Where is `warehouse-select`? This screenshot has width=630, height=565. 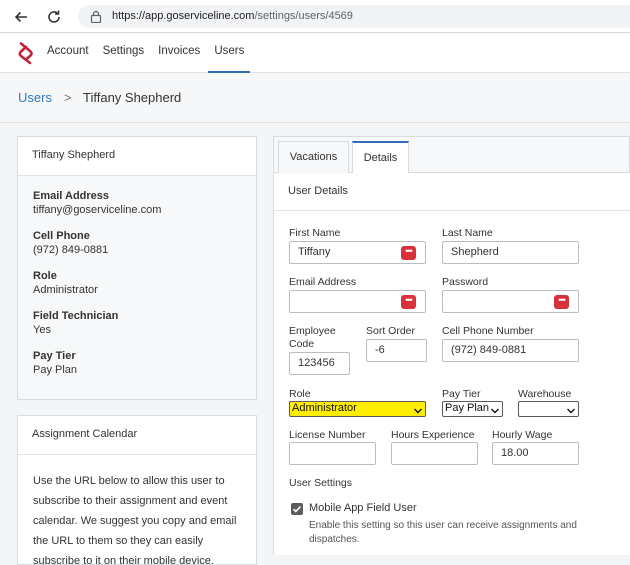 warehouse-select is located at coordinates (548, 409).